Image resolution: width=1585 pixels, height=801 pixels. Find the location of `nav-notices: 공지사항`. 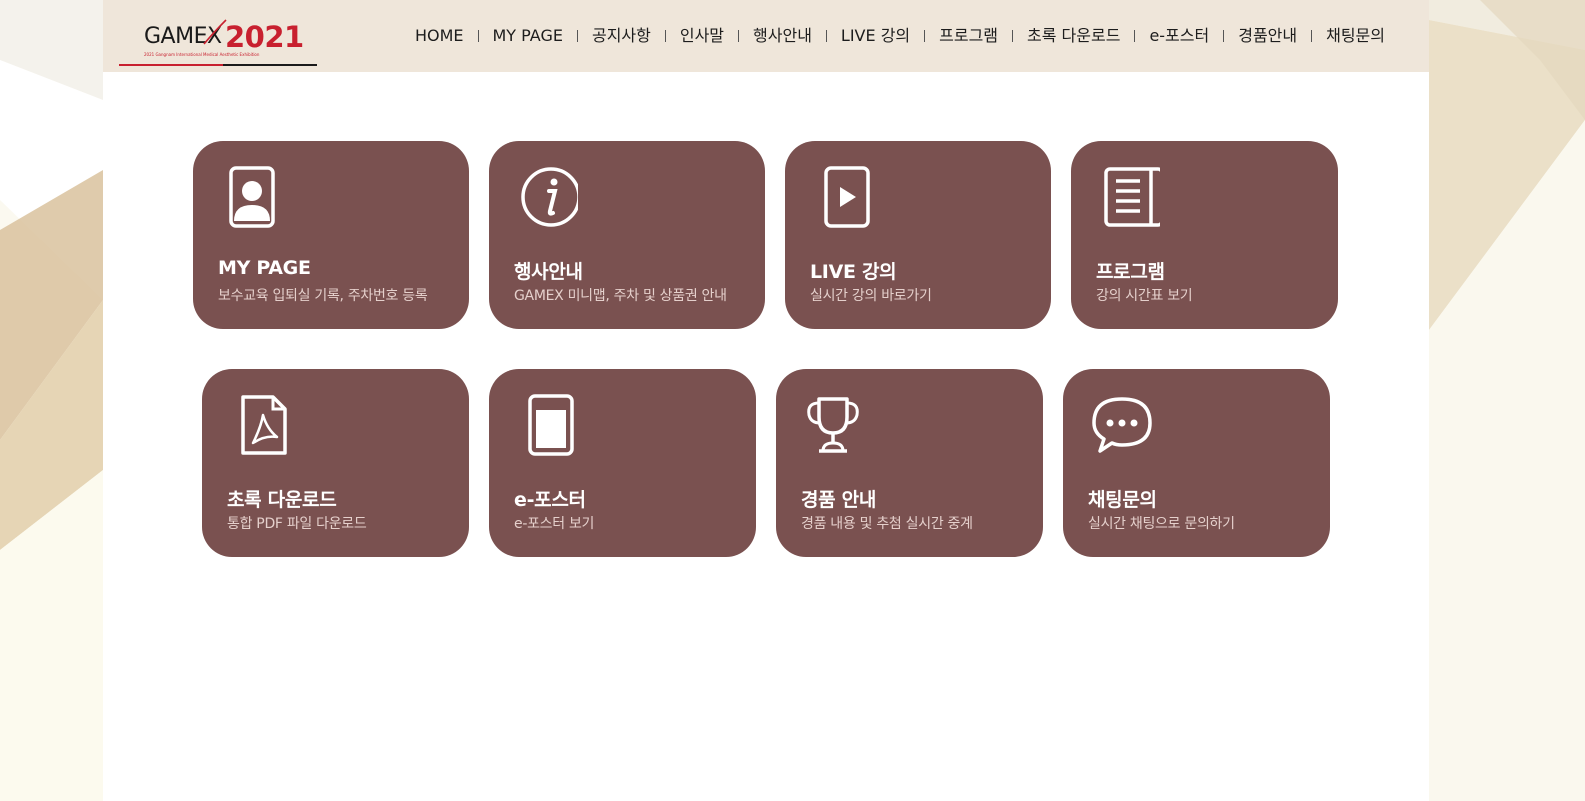

nav-notices: 공지사항 is located at coordinates (621, 36).